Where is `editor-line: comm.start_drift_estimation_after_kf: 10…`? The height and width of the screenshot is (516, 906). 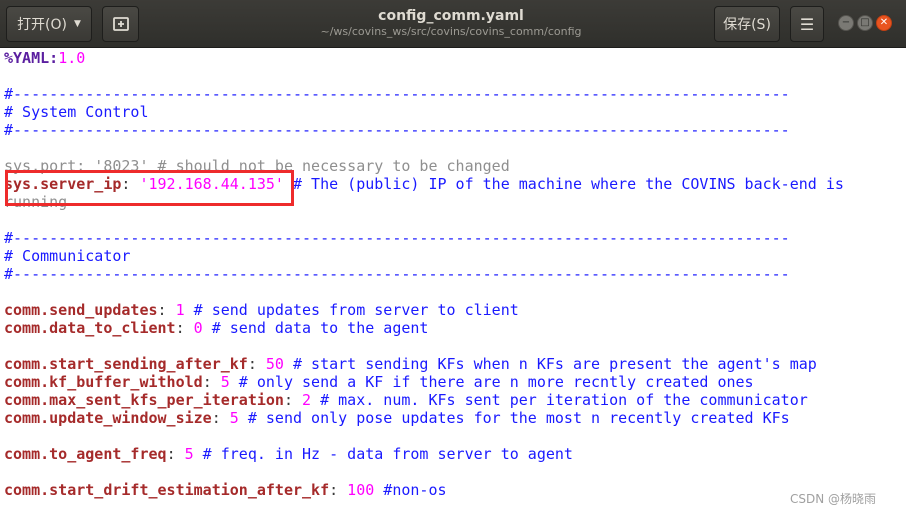
editor-line: comm.start_drift_estimation_after_kf: 10… is located at coordinates (225, 490).